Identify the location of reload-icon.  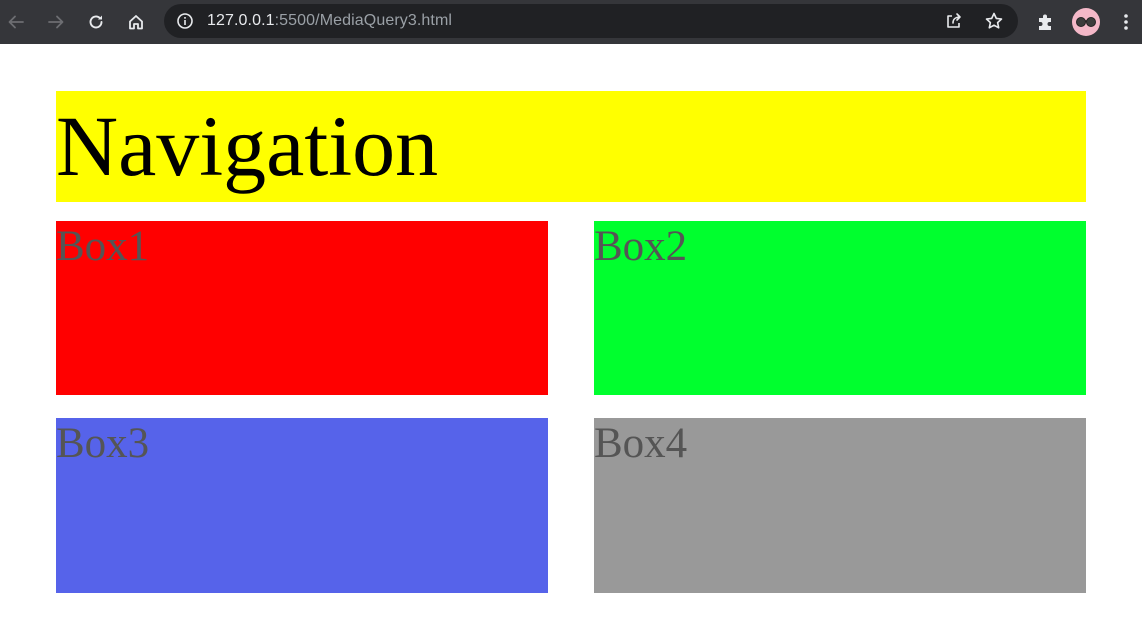
(96, 22).